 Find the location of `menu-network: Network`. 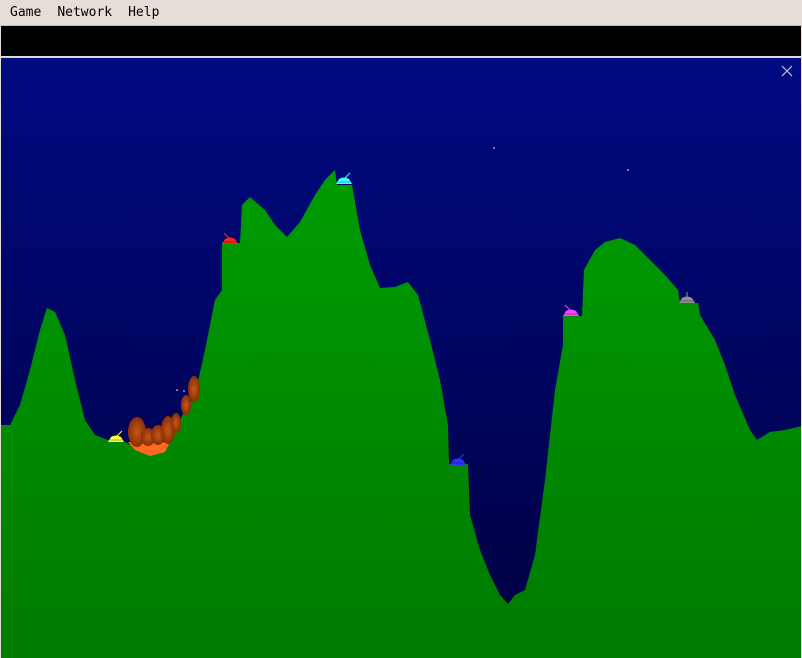

menu-network: Network is located at coordinates (83, 12).